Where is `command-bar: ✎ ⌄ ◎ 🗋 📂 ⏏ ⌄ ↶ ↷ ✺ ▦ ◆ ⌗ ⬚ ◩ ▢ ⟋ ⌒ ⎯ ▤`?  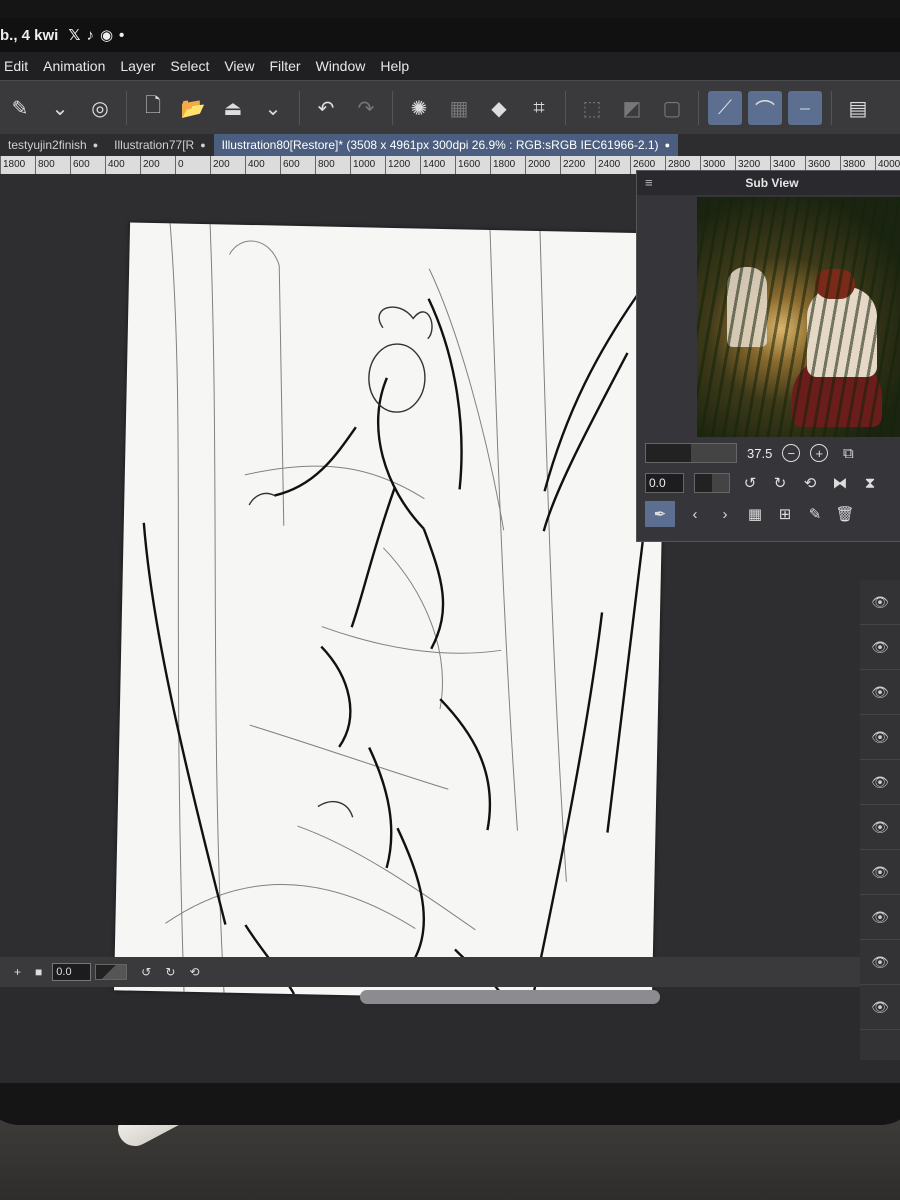
command-bar: ✎ ⌄ ◎ 🗋 📂 ⏏ ⌄ ↶ ↷ ✺ ▦ ◆ ⌗ ⬚ ◩ ▢ ⟋ ⌒ ⎯ ▤ is located at coordinates (450, 107).